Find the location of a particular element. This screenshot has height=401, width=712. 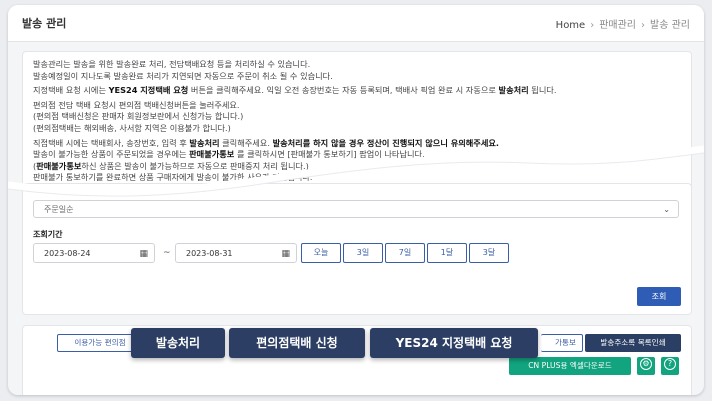

help-button: ? is located at coordinates (670, 366).